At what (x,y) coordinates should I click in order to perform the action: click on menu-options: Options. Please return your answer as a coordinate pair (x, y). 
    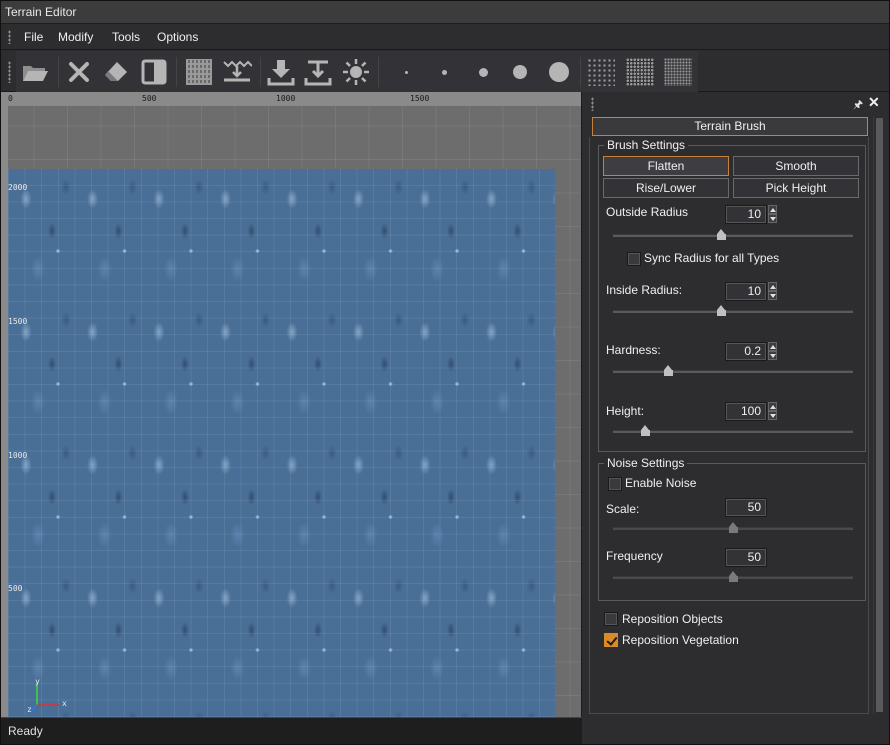
    Looking at the image, I should click on (177, 37).